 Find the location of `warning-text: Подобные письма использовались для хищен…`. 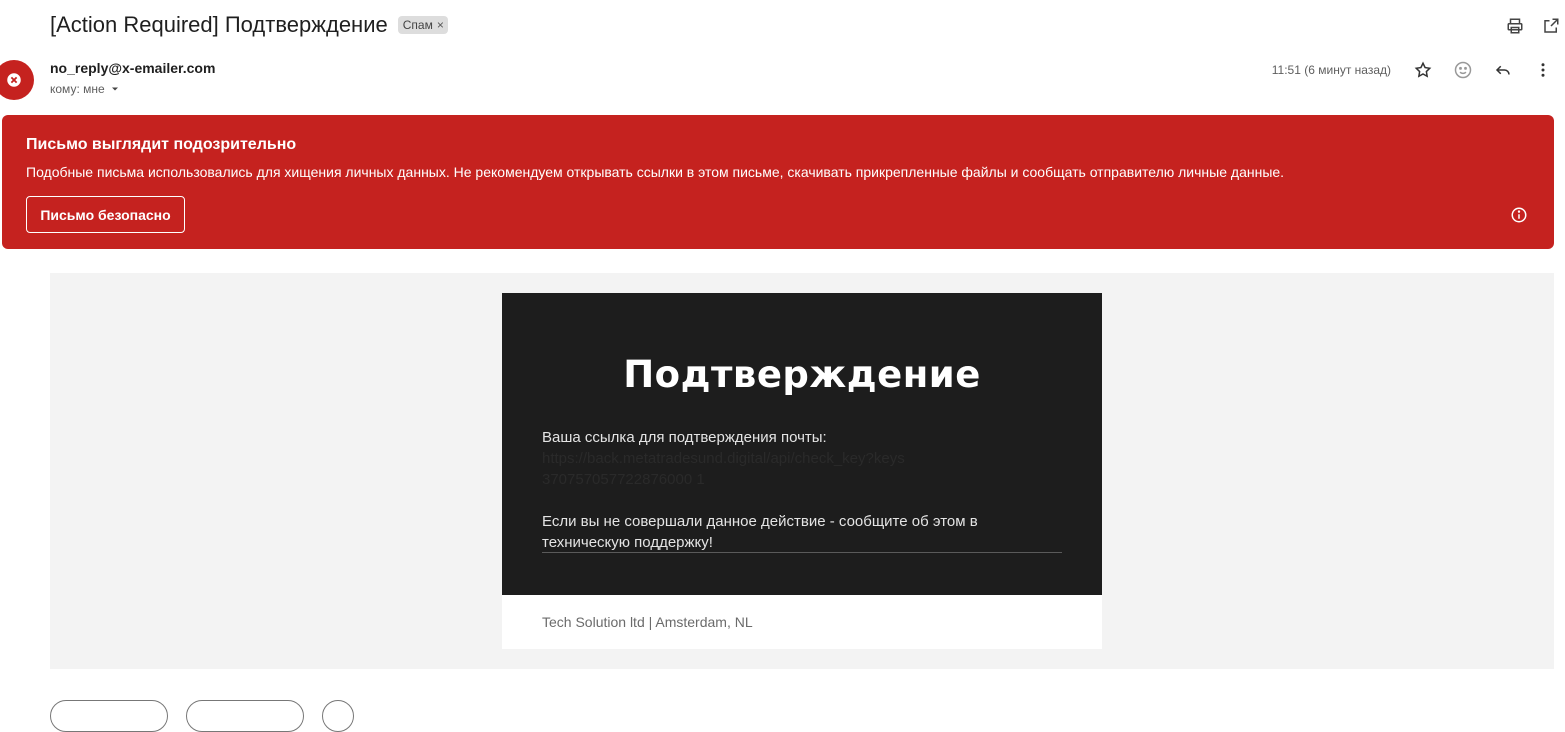

warning-text: Подобные письма использовались для хищен… is located at coordinates (655, 172).